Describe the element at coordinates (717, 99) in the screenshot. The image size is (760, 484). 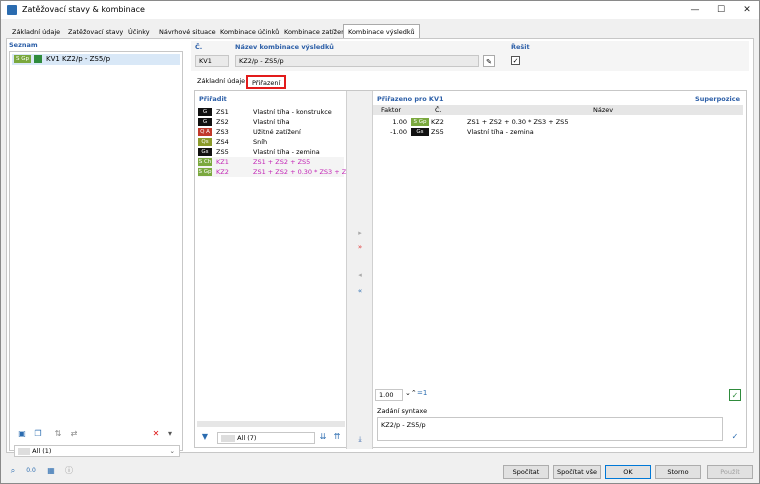
I see `superposition-link: Superpozice` at that location.